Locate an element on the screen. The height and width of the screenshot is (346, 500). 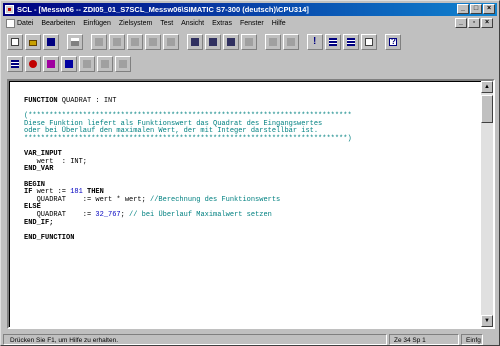
code-token: END_IF; is located at coordinates (39, 222).